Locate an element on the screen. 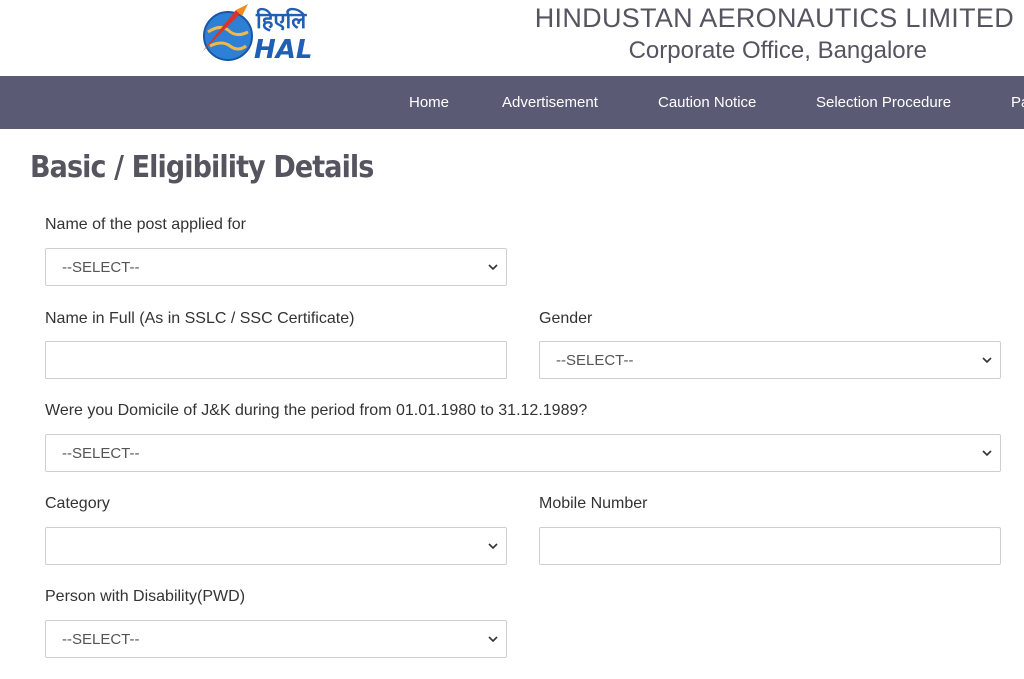 The width and height of the screenshot is (1024, 679). post-select-value: --SELECT-- is located at coordinates (101, 267).